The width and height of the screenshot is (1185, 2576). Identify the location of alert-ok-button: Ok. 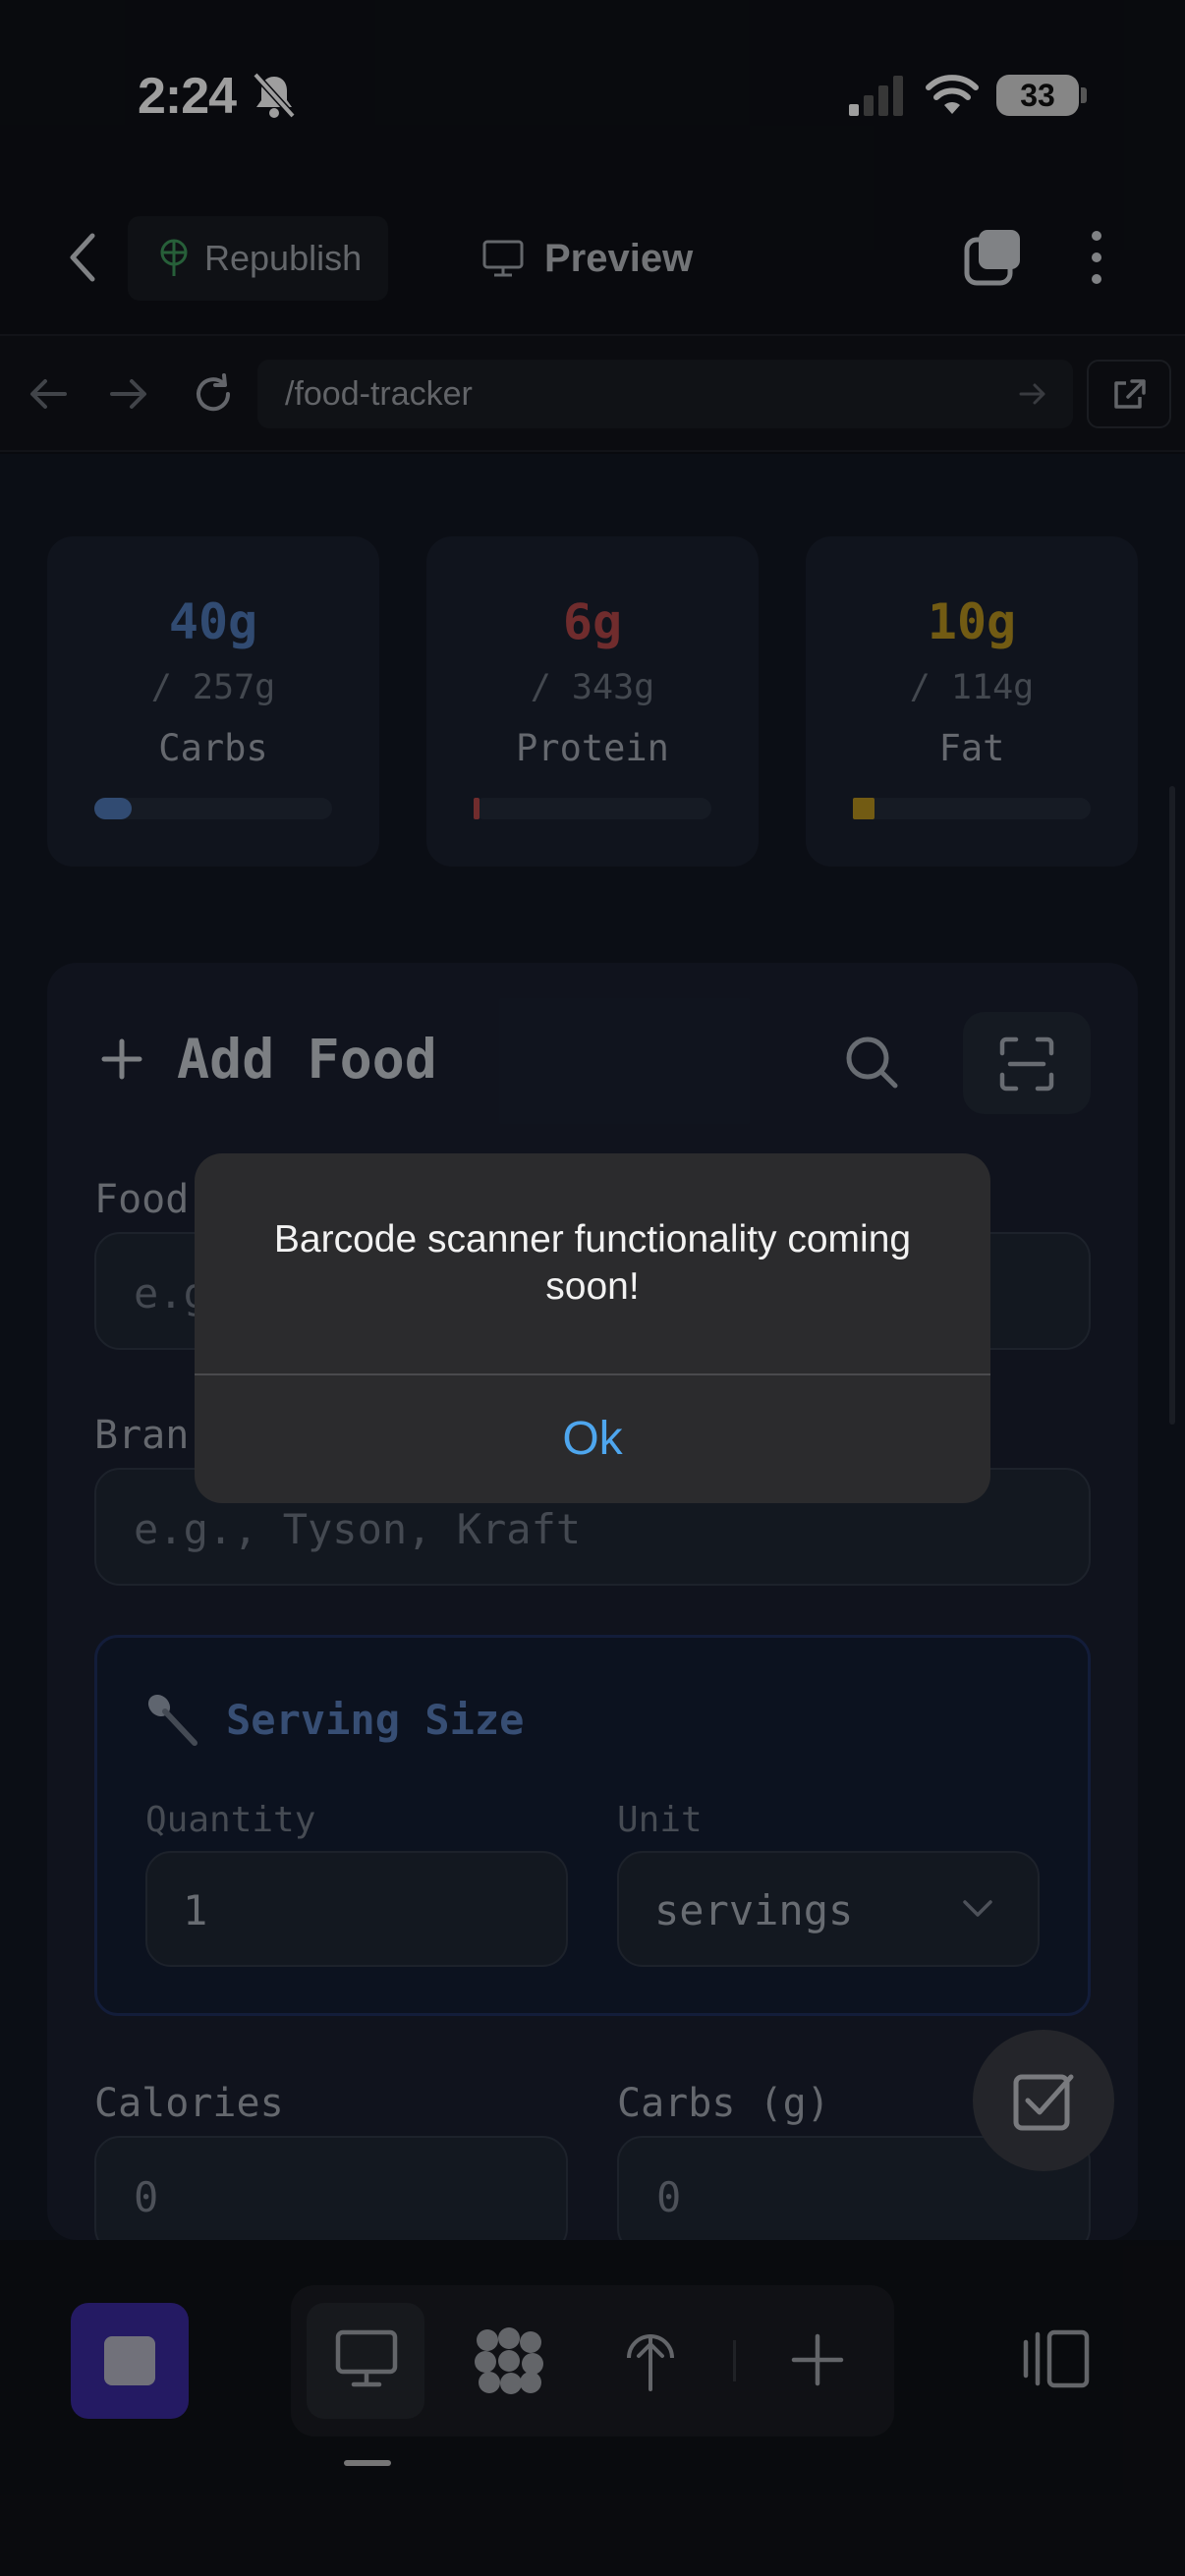
(592, 1439).